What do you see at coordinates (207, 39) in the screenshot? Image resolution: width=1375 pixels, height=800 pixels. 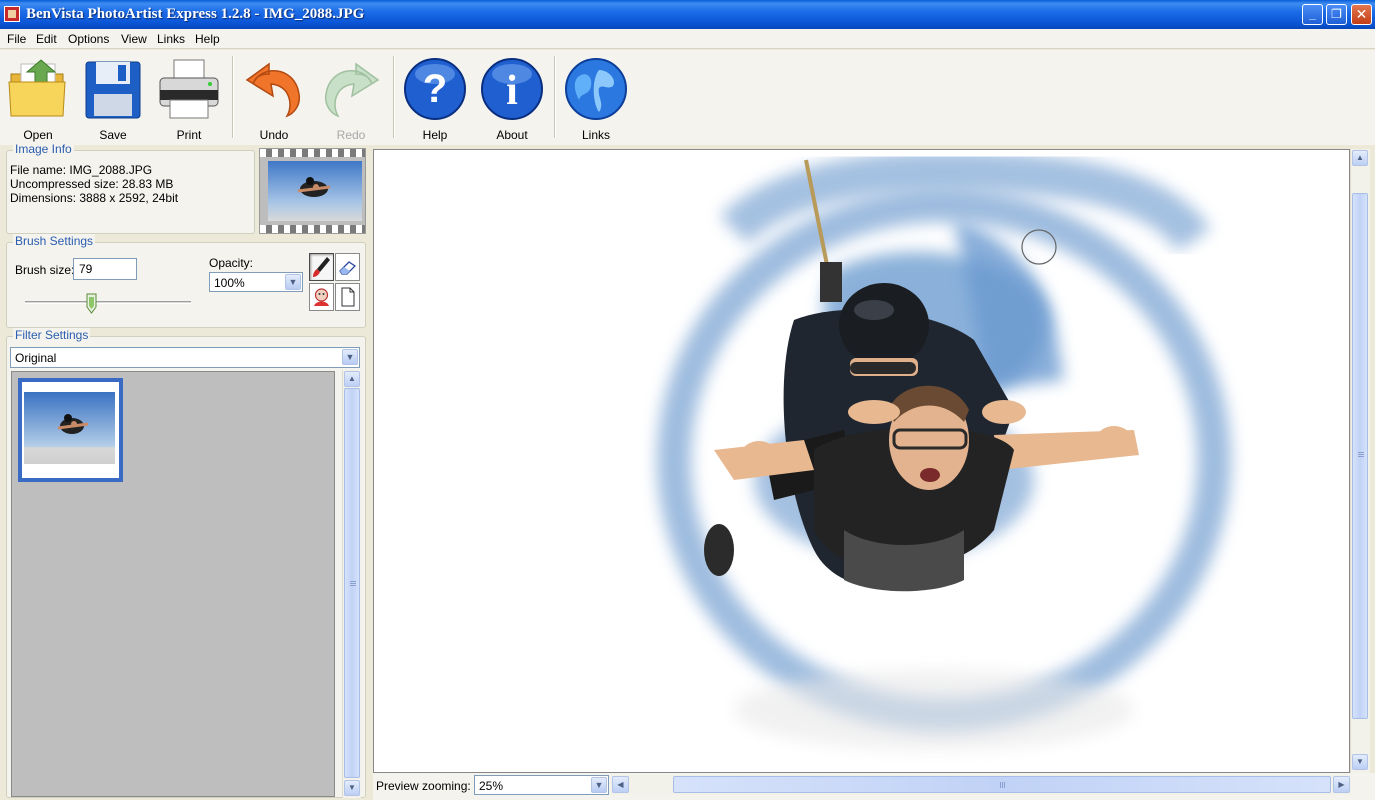 I see `menu-help: Help` at bounding box center [207, 39].